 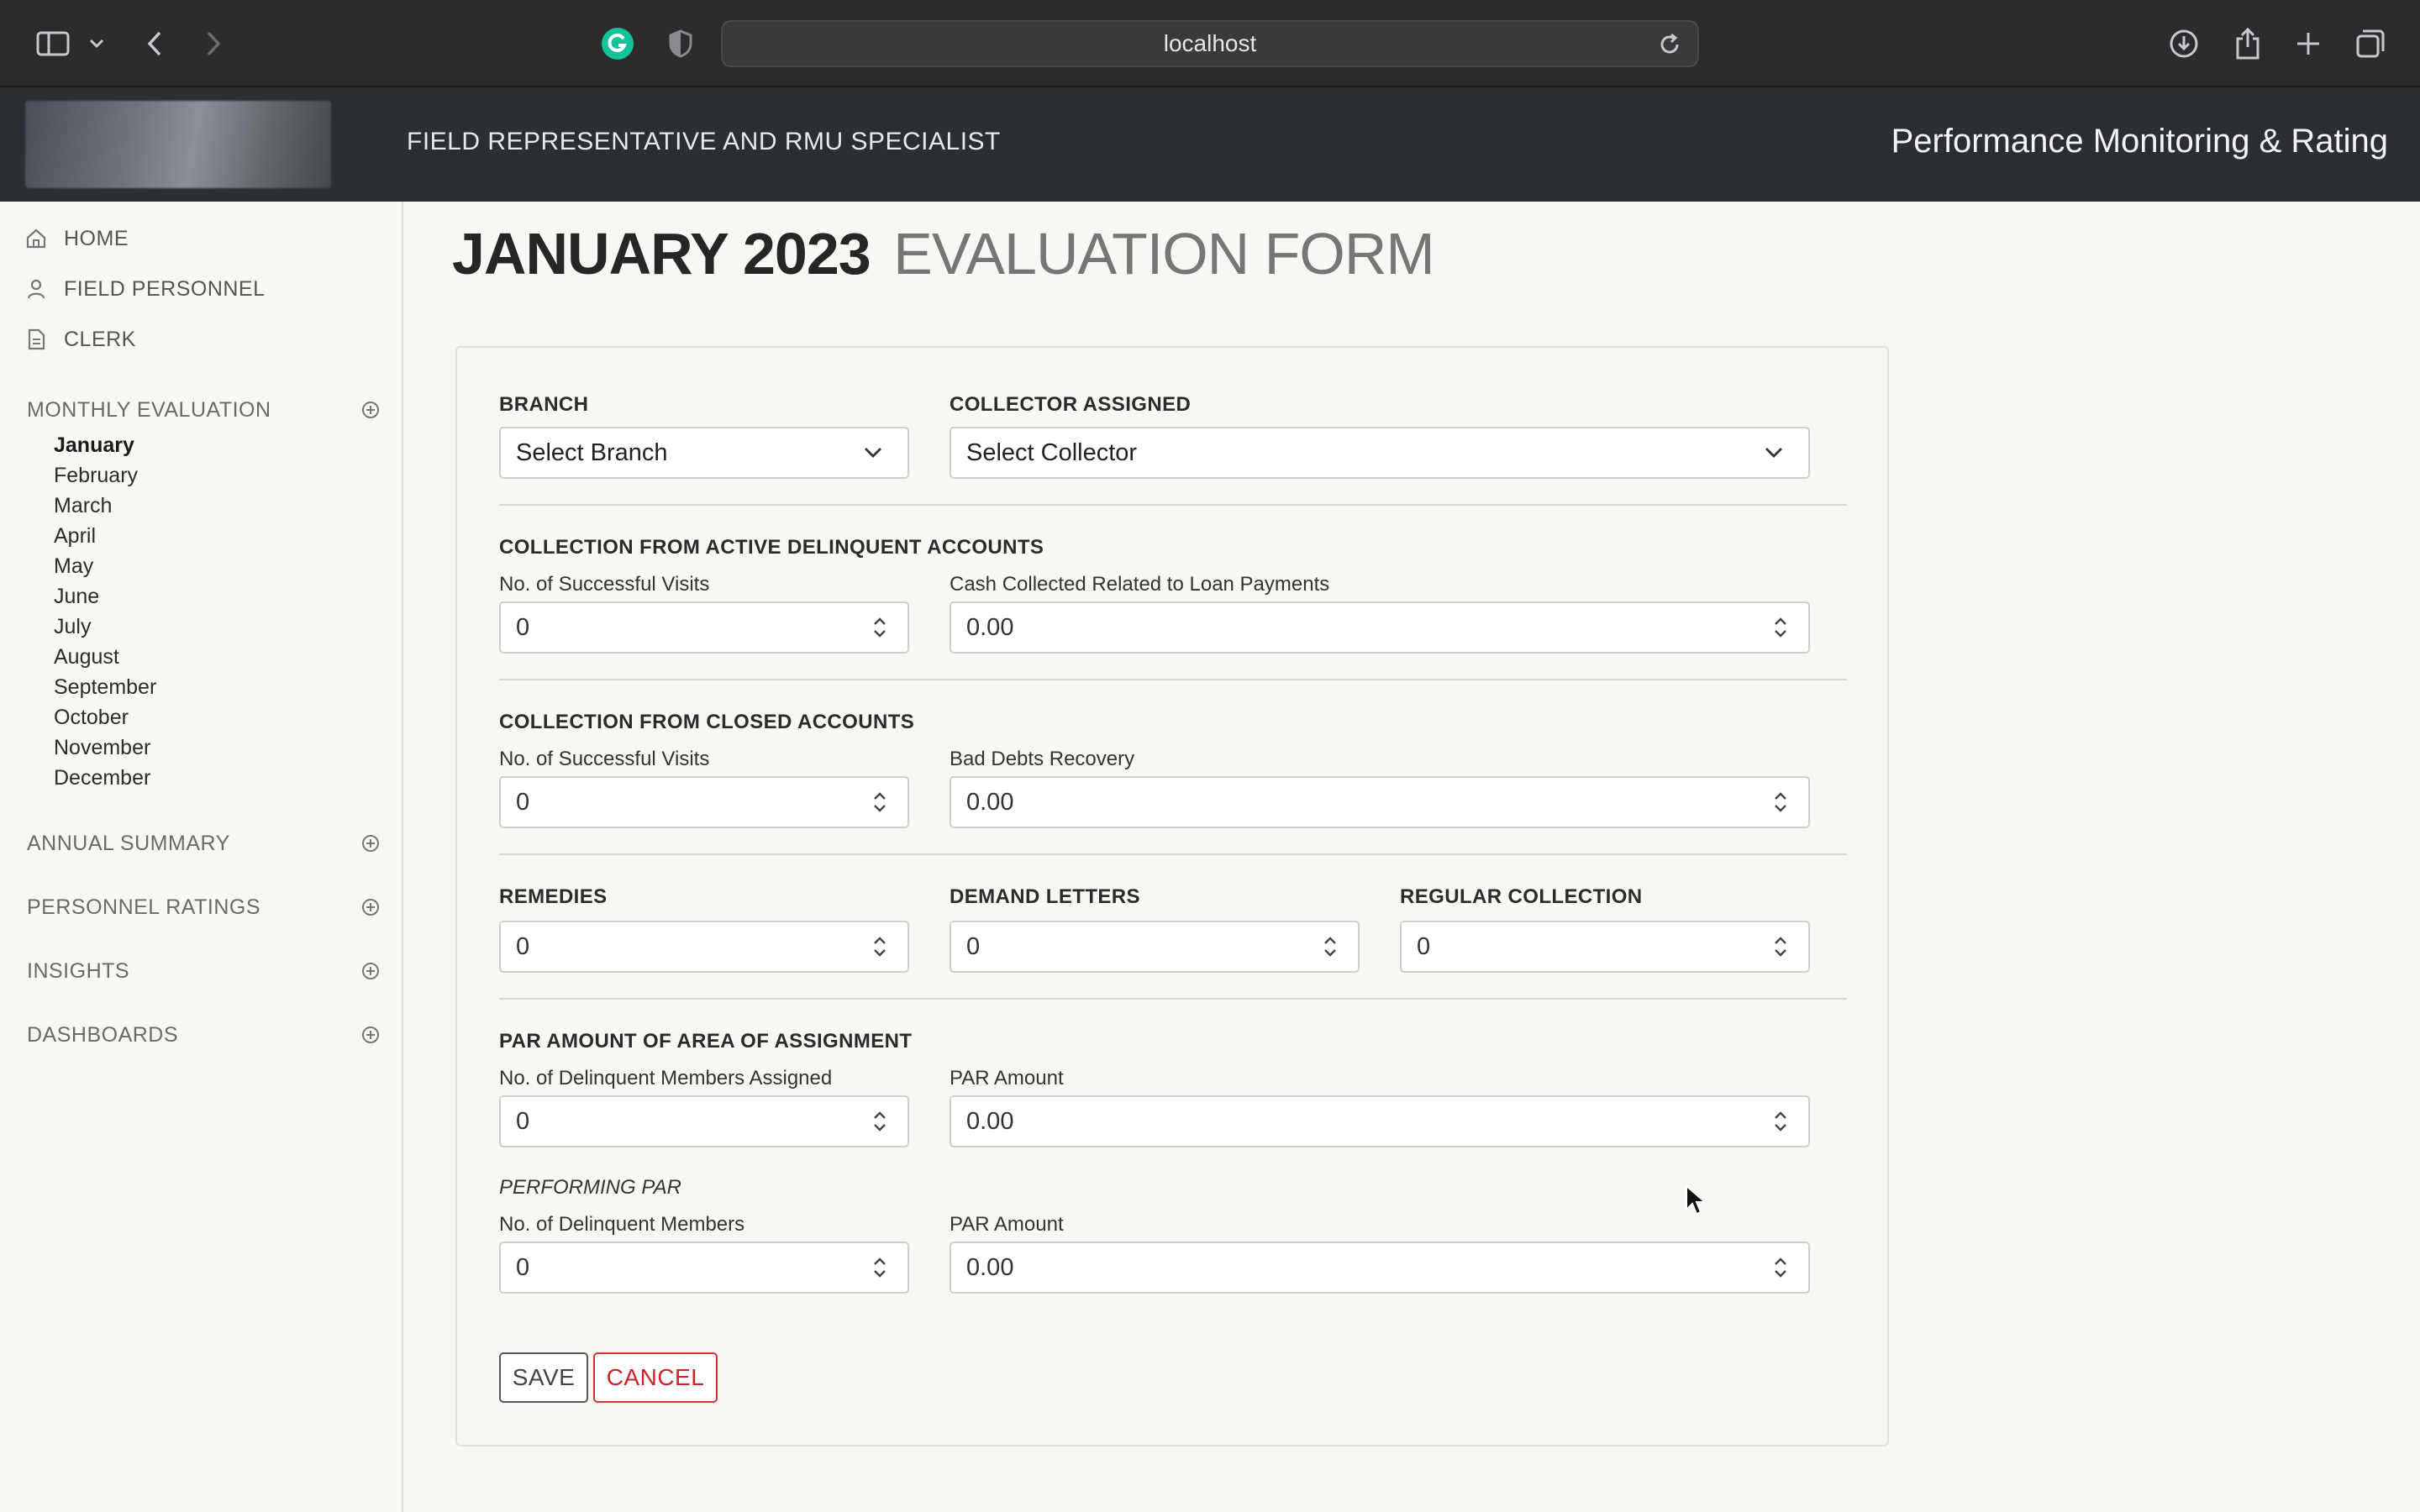 I want to click on collector-select: Select Collector, so click(x=1380, y=453).